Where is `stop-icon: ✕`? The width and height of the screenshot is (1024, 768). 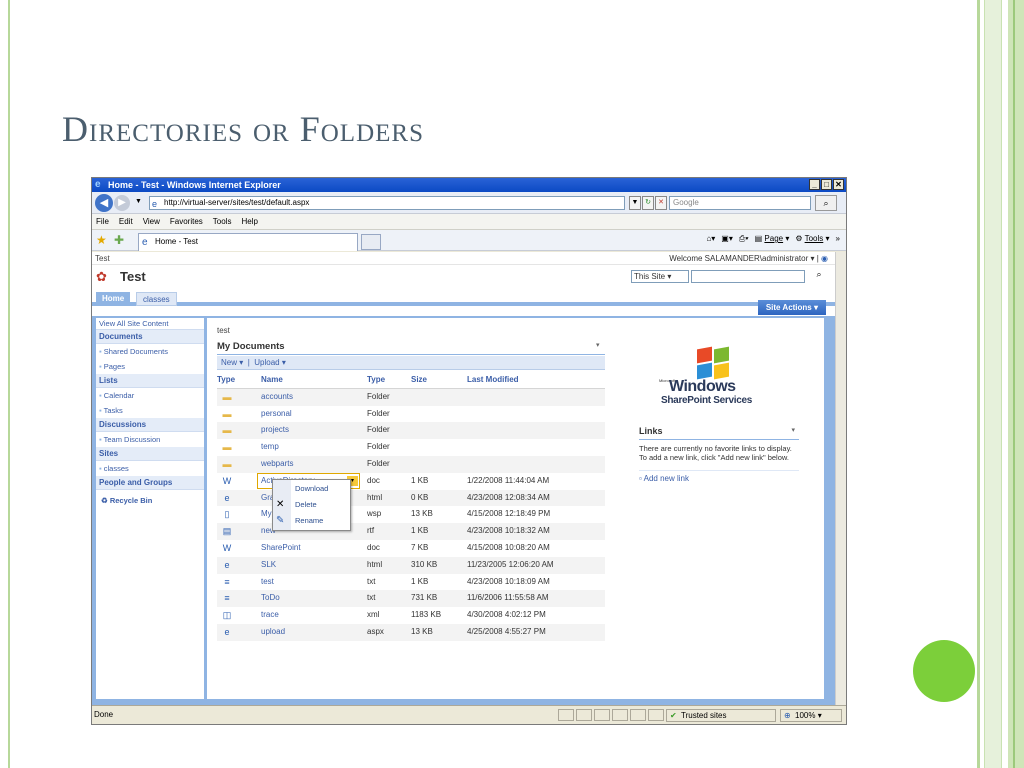 stop-icon: ✕ is located at coordinates (661, 203).